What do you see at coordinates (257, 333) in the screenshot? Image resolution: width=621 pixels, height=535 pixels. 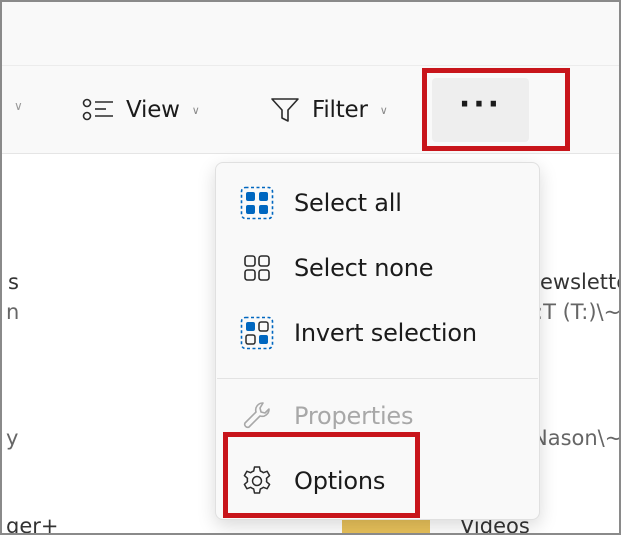 I see `invert-selection-icon` at bounding box center [257, 333].